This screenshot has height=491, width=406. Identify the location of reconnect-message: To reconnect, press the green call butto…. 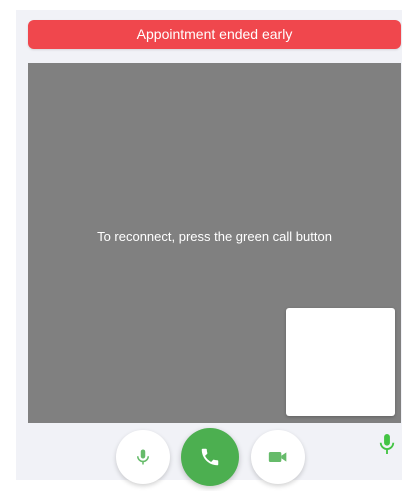
(214, 236).